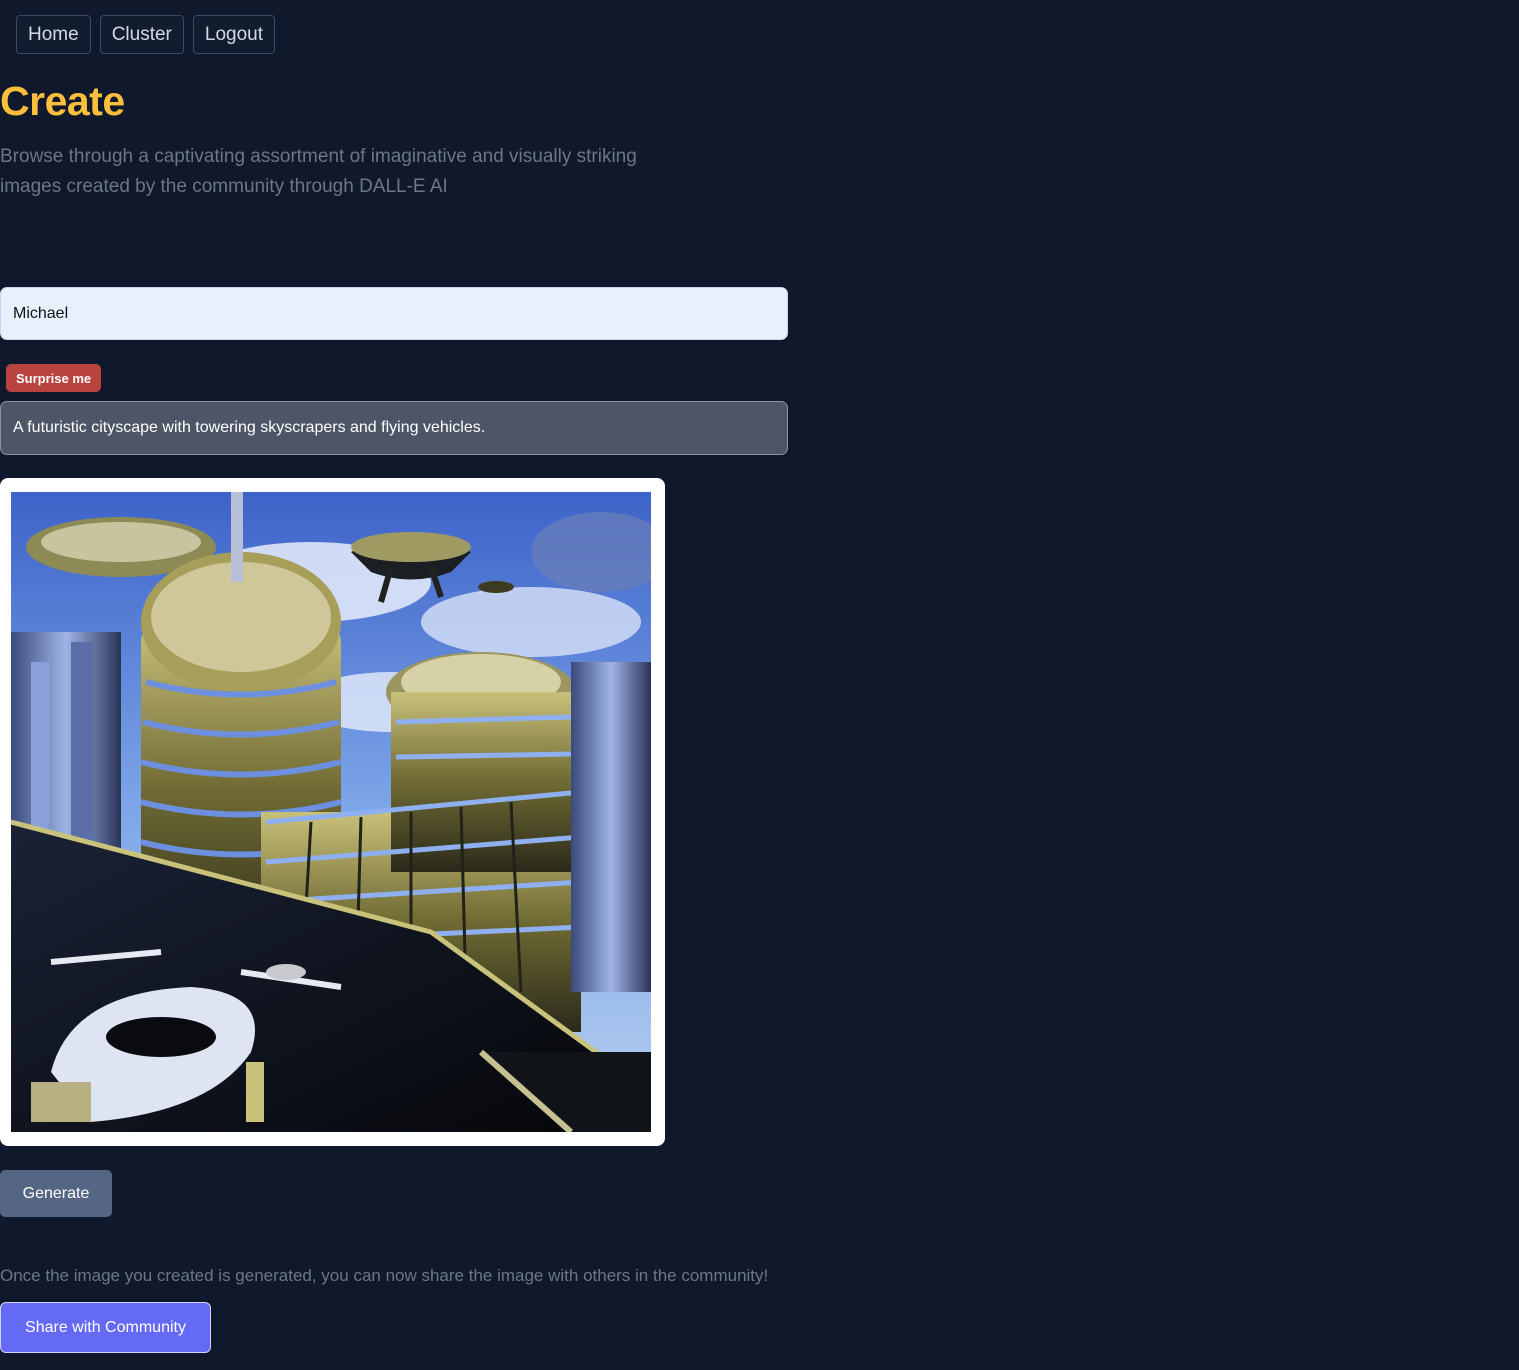 The height and width of the screenshot is (1370, 1519). I want to click on nav-logout-button: Logout, so click(233, 34).